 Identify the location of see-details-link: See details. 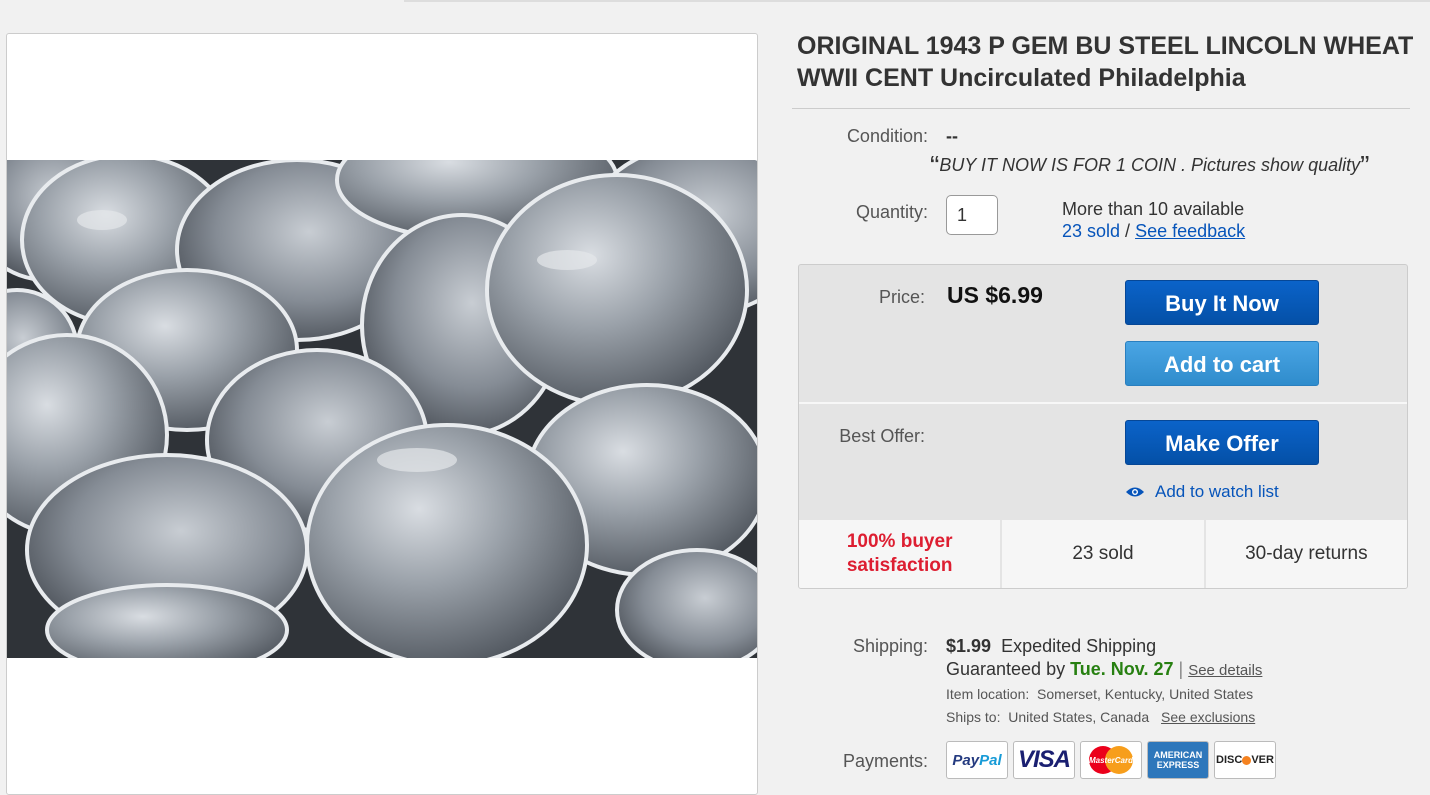
(1225, 670).